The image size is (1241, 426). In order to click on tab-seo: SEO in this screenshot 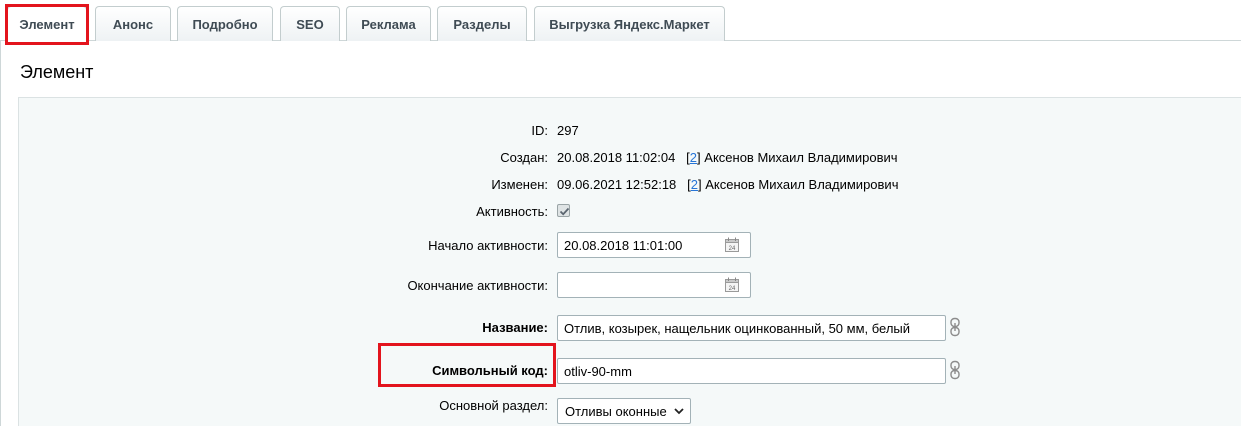, I will do `click(310, 23)`.